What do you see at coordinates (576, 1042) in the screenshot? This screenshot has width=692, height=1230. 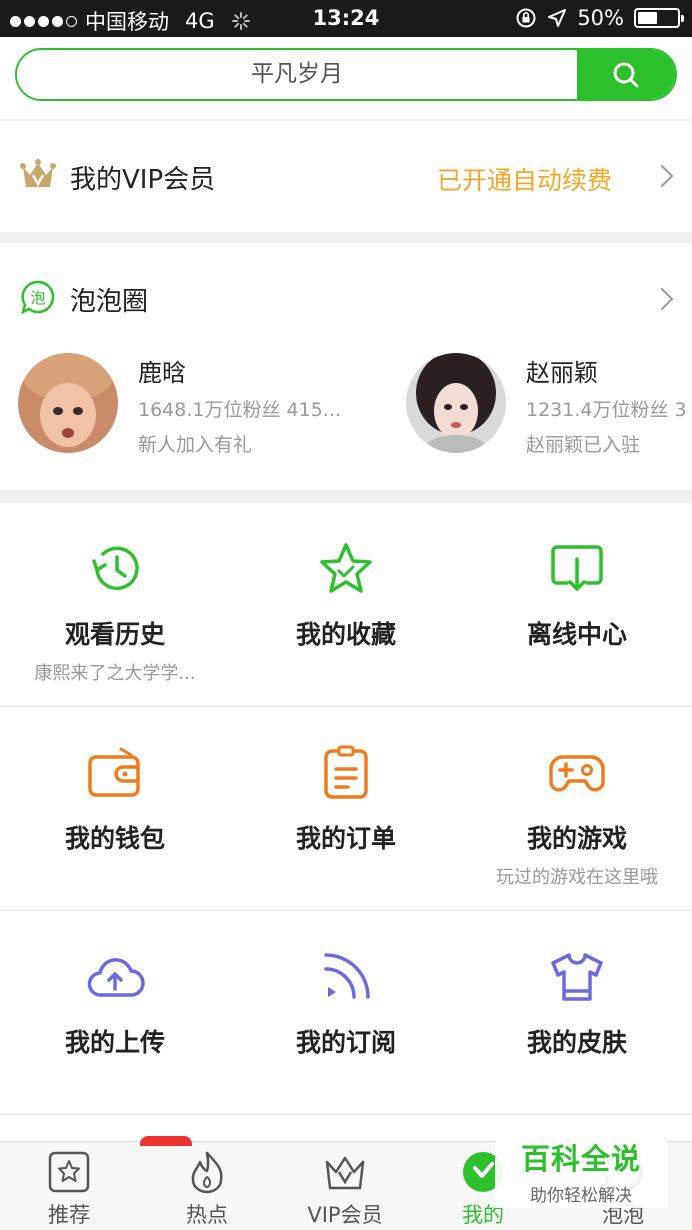 I see `grid-item-label: 我的皮肤` at bounding box center [576, 1042].